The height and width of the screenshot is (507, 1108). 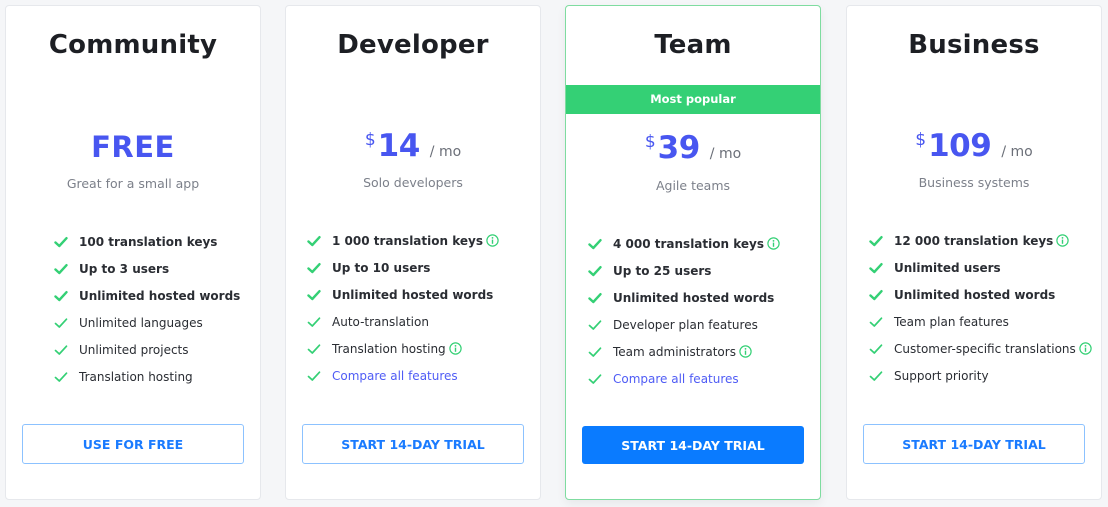 What do you see at coordinates (685, 324) in the screenshot?
I see `feature-label: Developer plan features` at bounding box center [685, 324].